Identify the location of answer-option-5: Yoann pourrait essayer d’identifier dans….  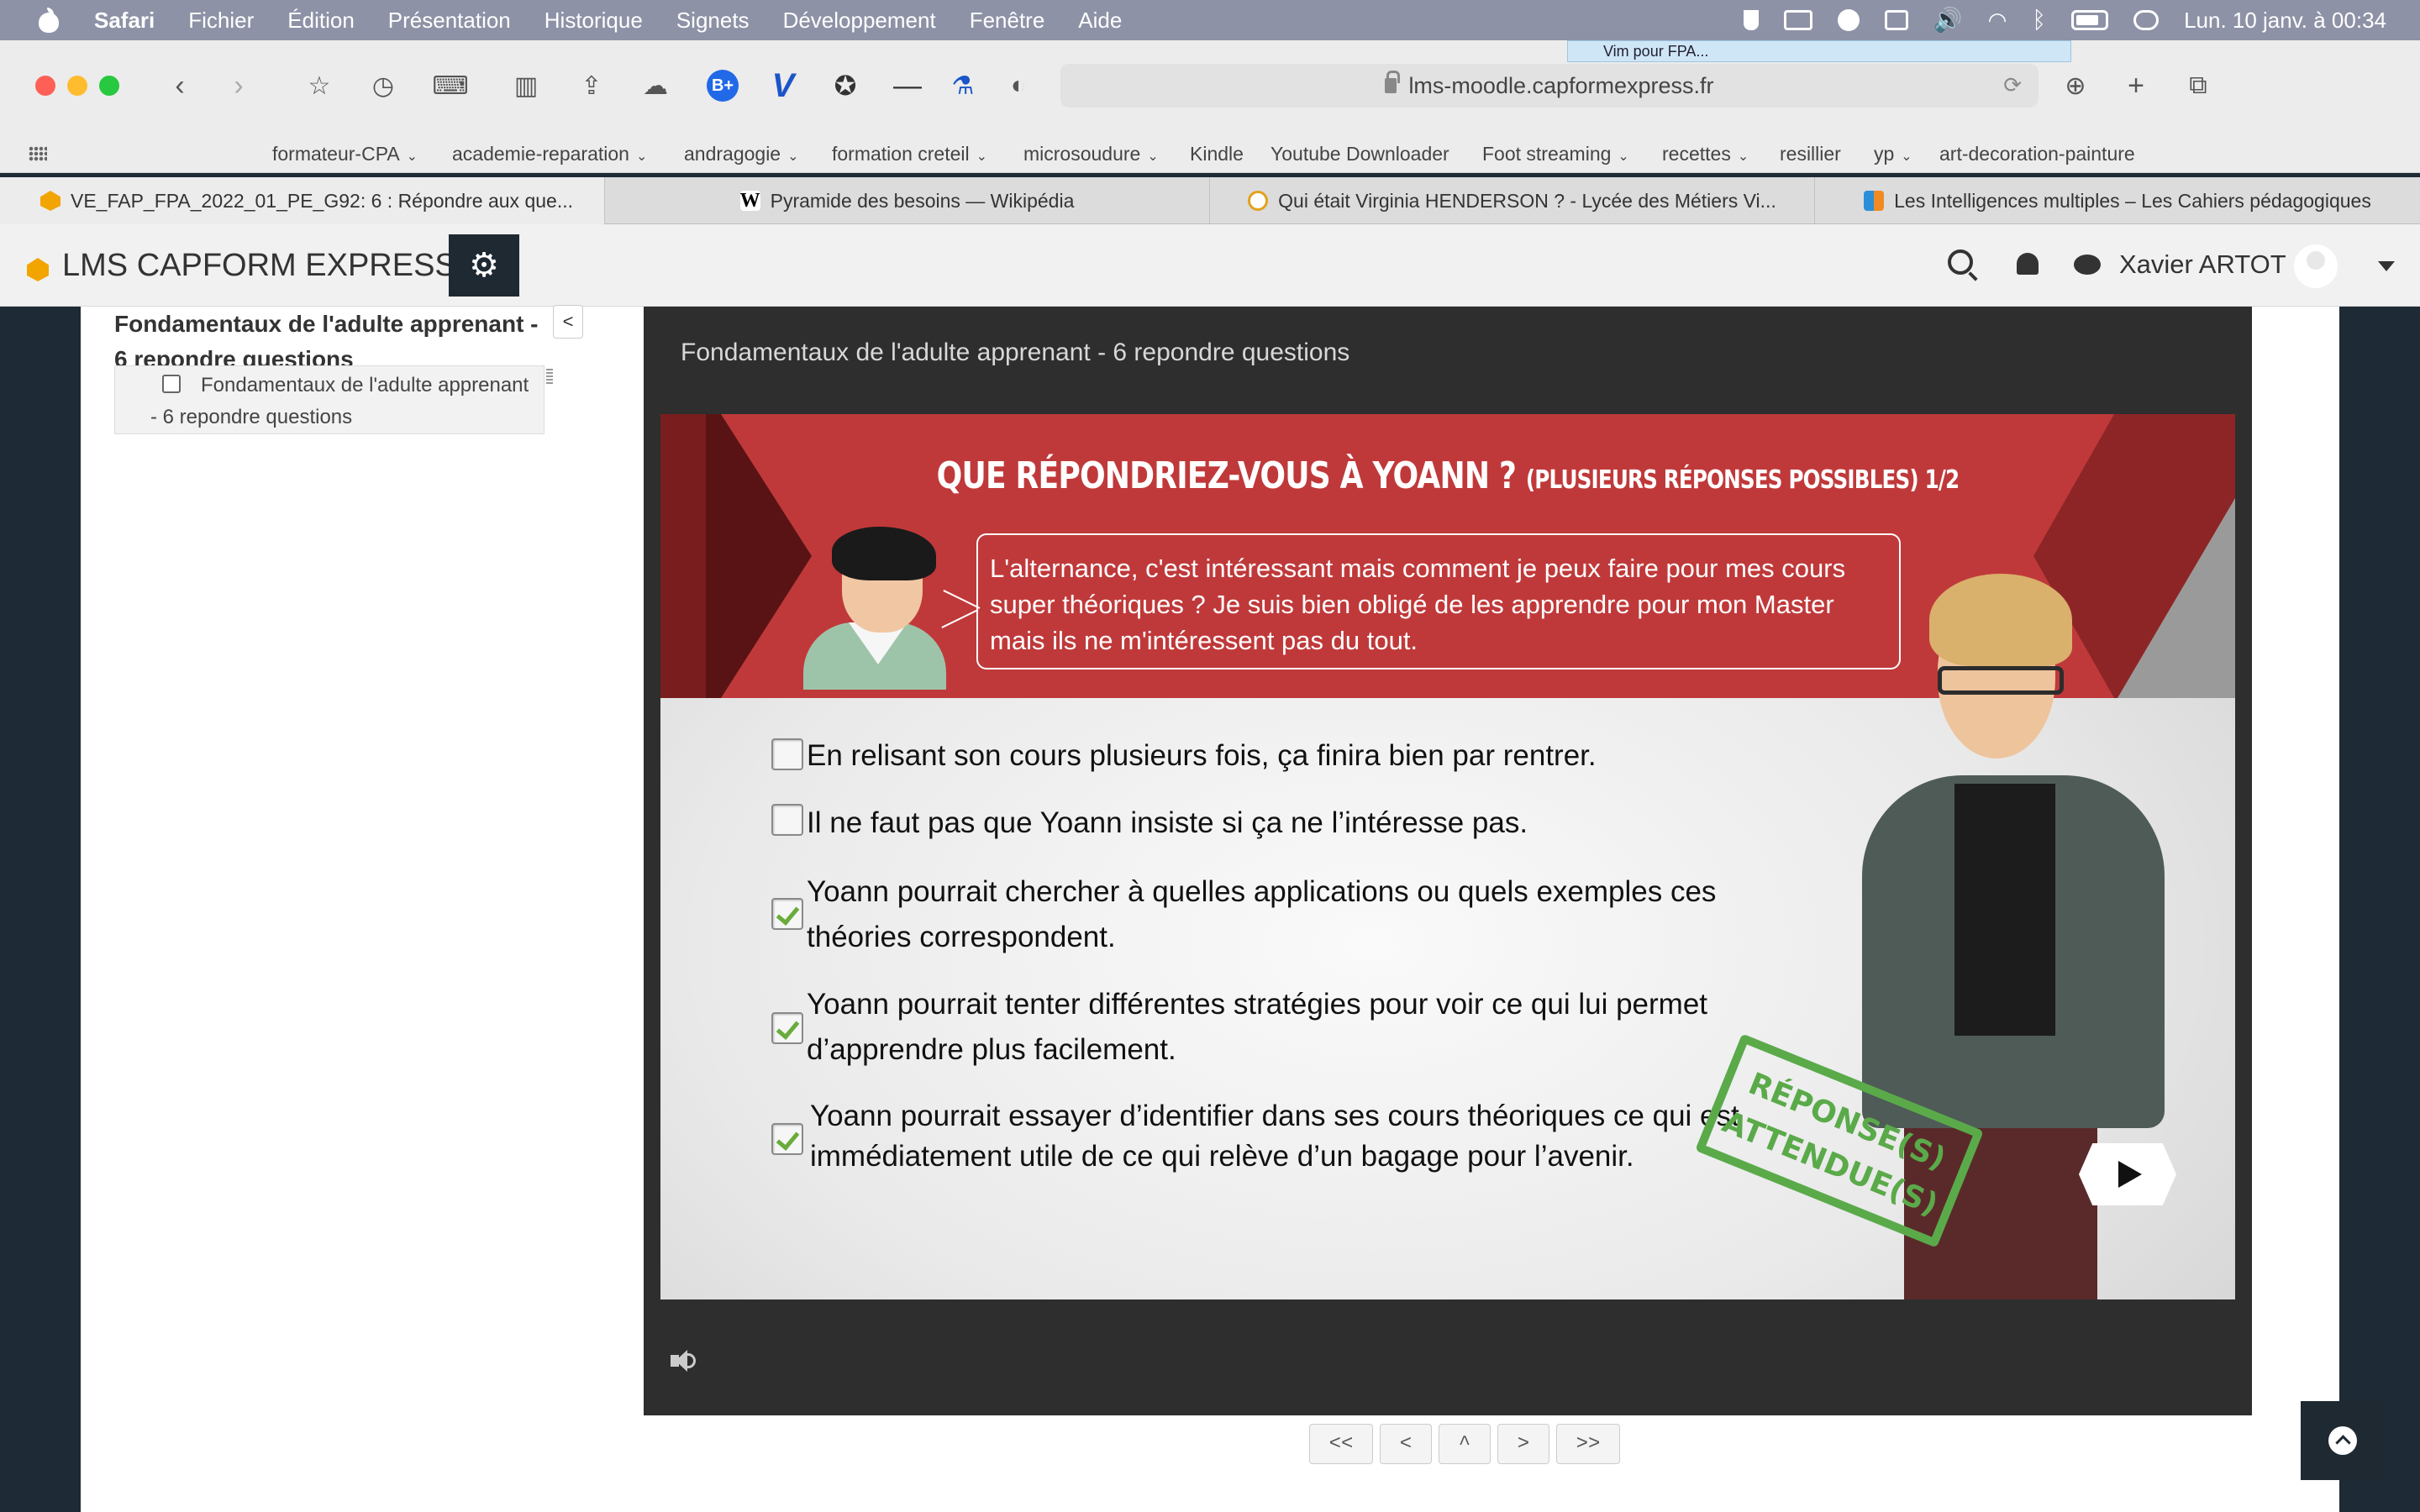
(1292, 1136).